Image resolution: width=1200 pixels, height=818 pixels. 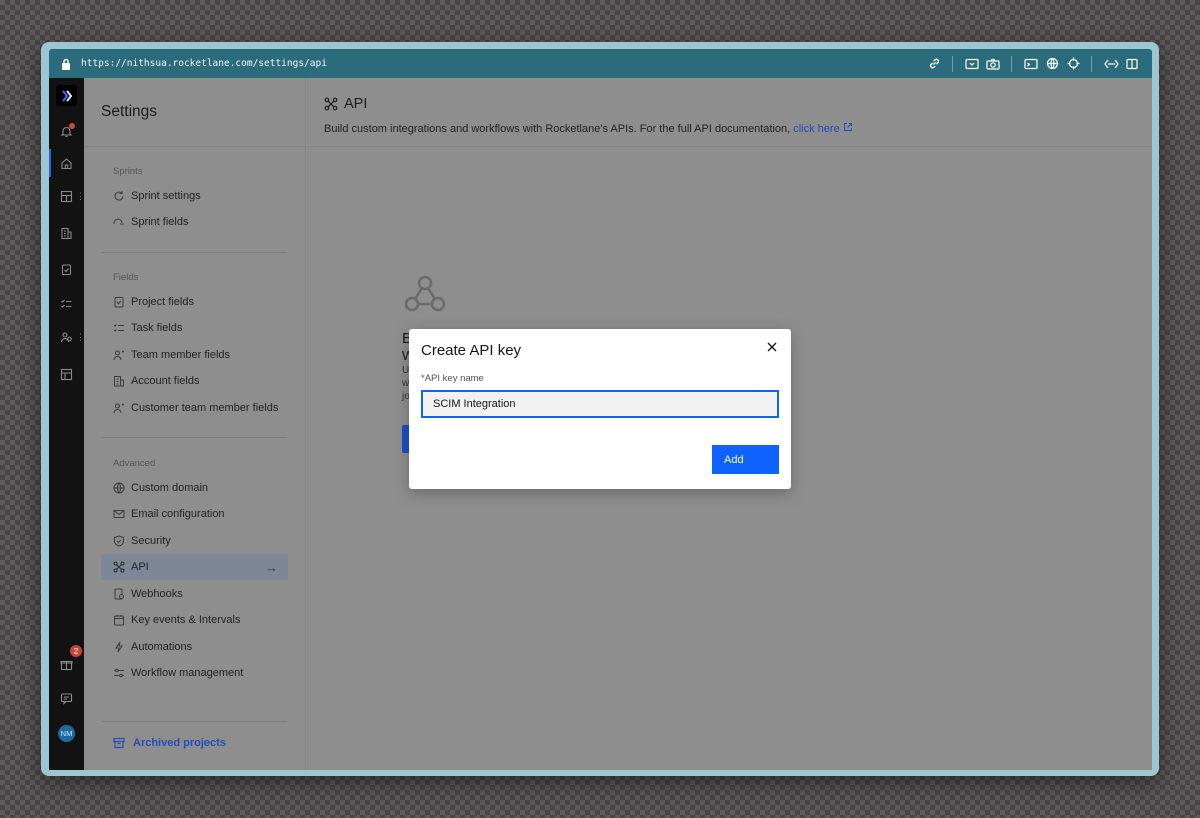 I want to click on chat-icon, so click(x=66, y=698).